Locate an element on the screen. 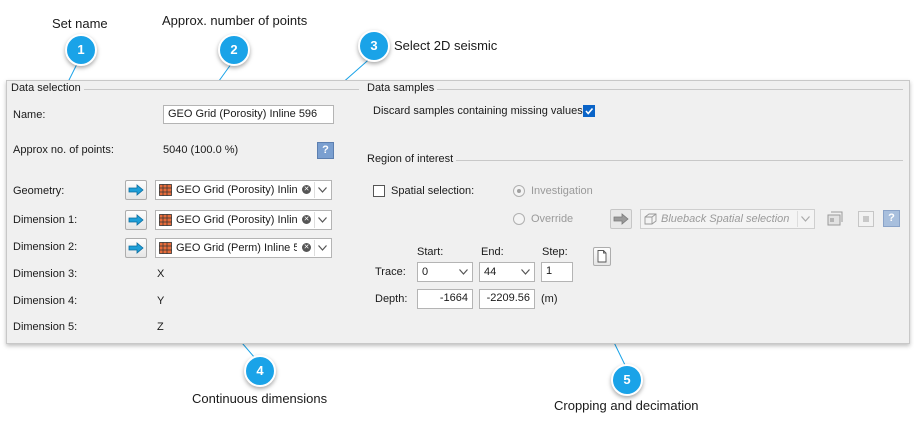  callout-badge-3: 3 is located at coordinates (374, 46).